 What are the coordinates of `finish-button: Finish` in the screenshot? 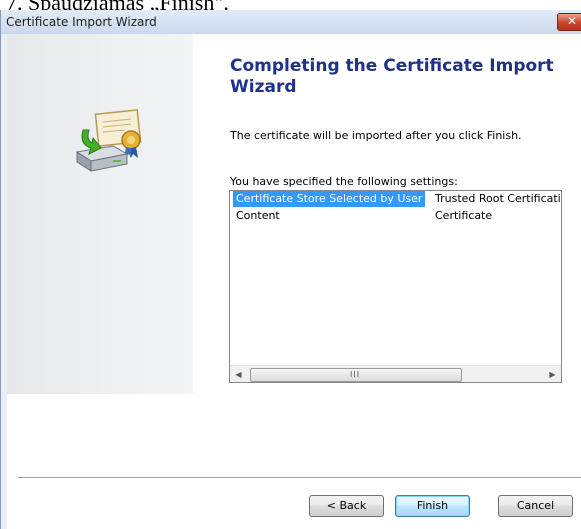 It's located at (432, 506).